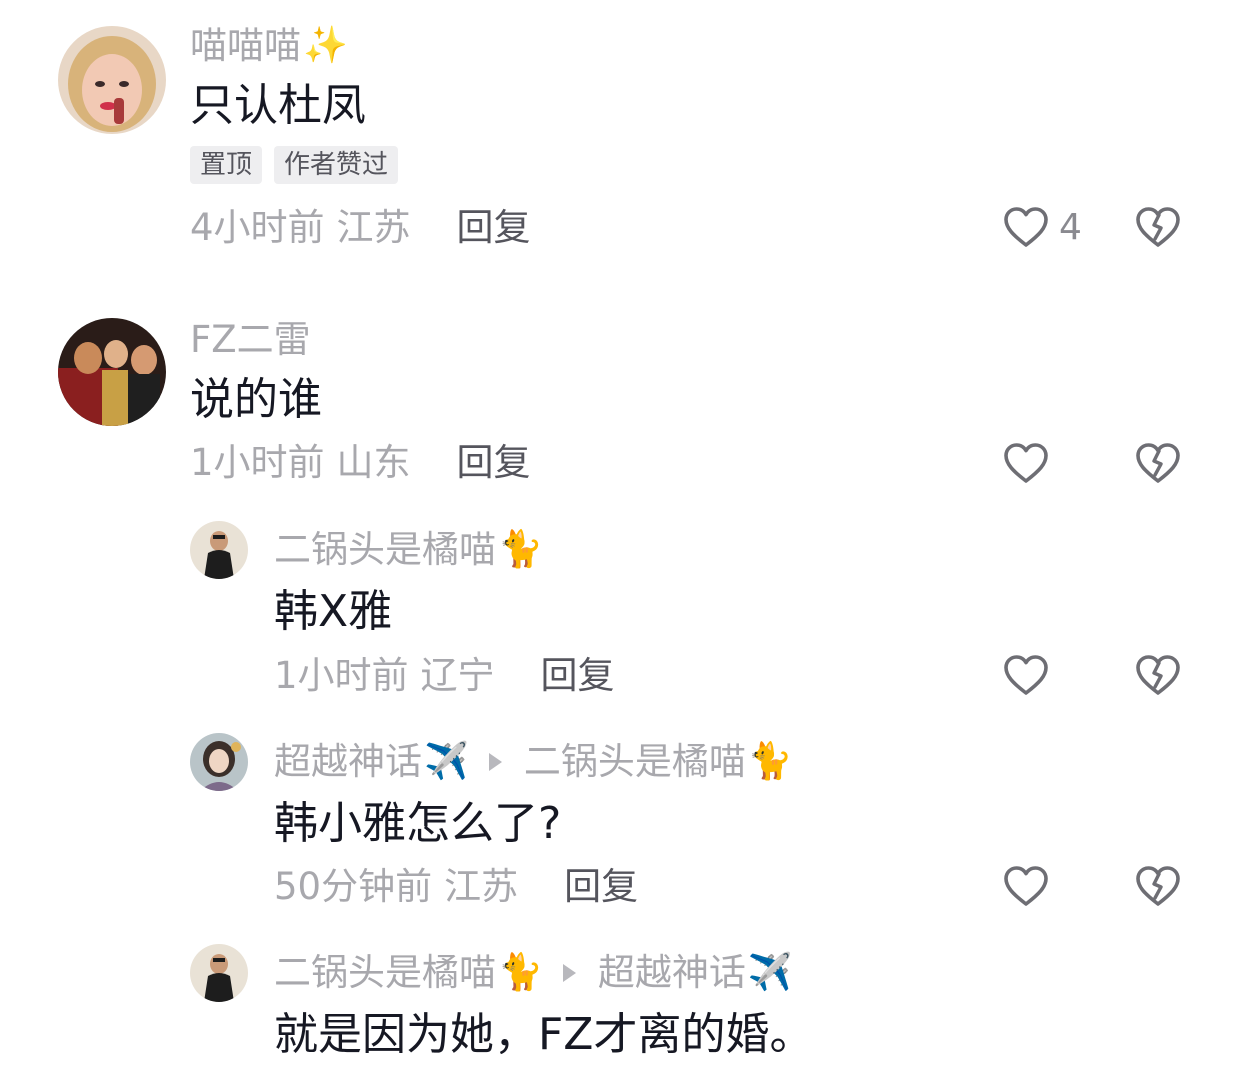 Image resolution: width=1242 pixels, height=1067 pixels. I want to click on reply-to-username: 超越神话, so click(672, 973).